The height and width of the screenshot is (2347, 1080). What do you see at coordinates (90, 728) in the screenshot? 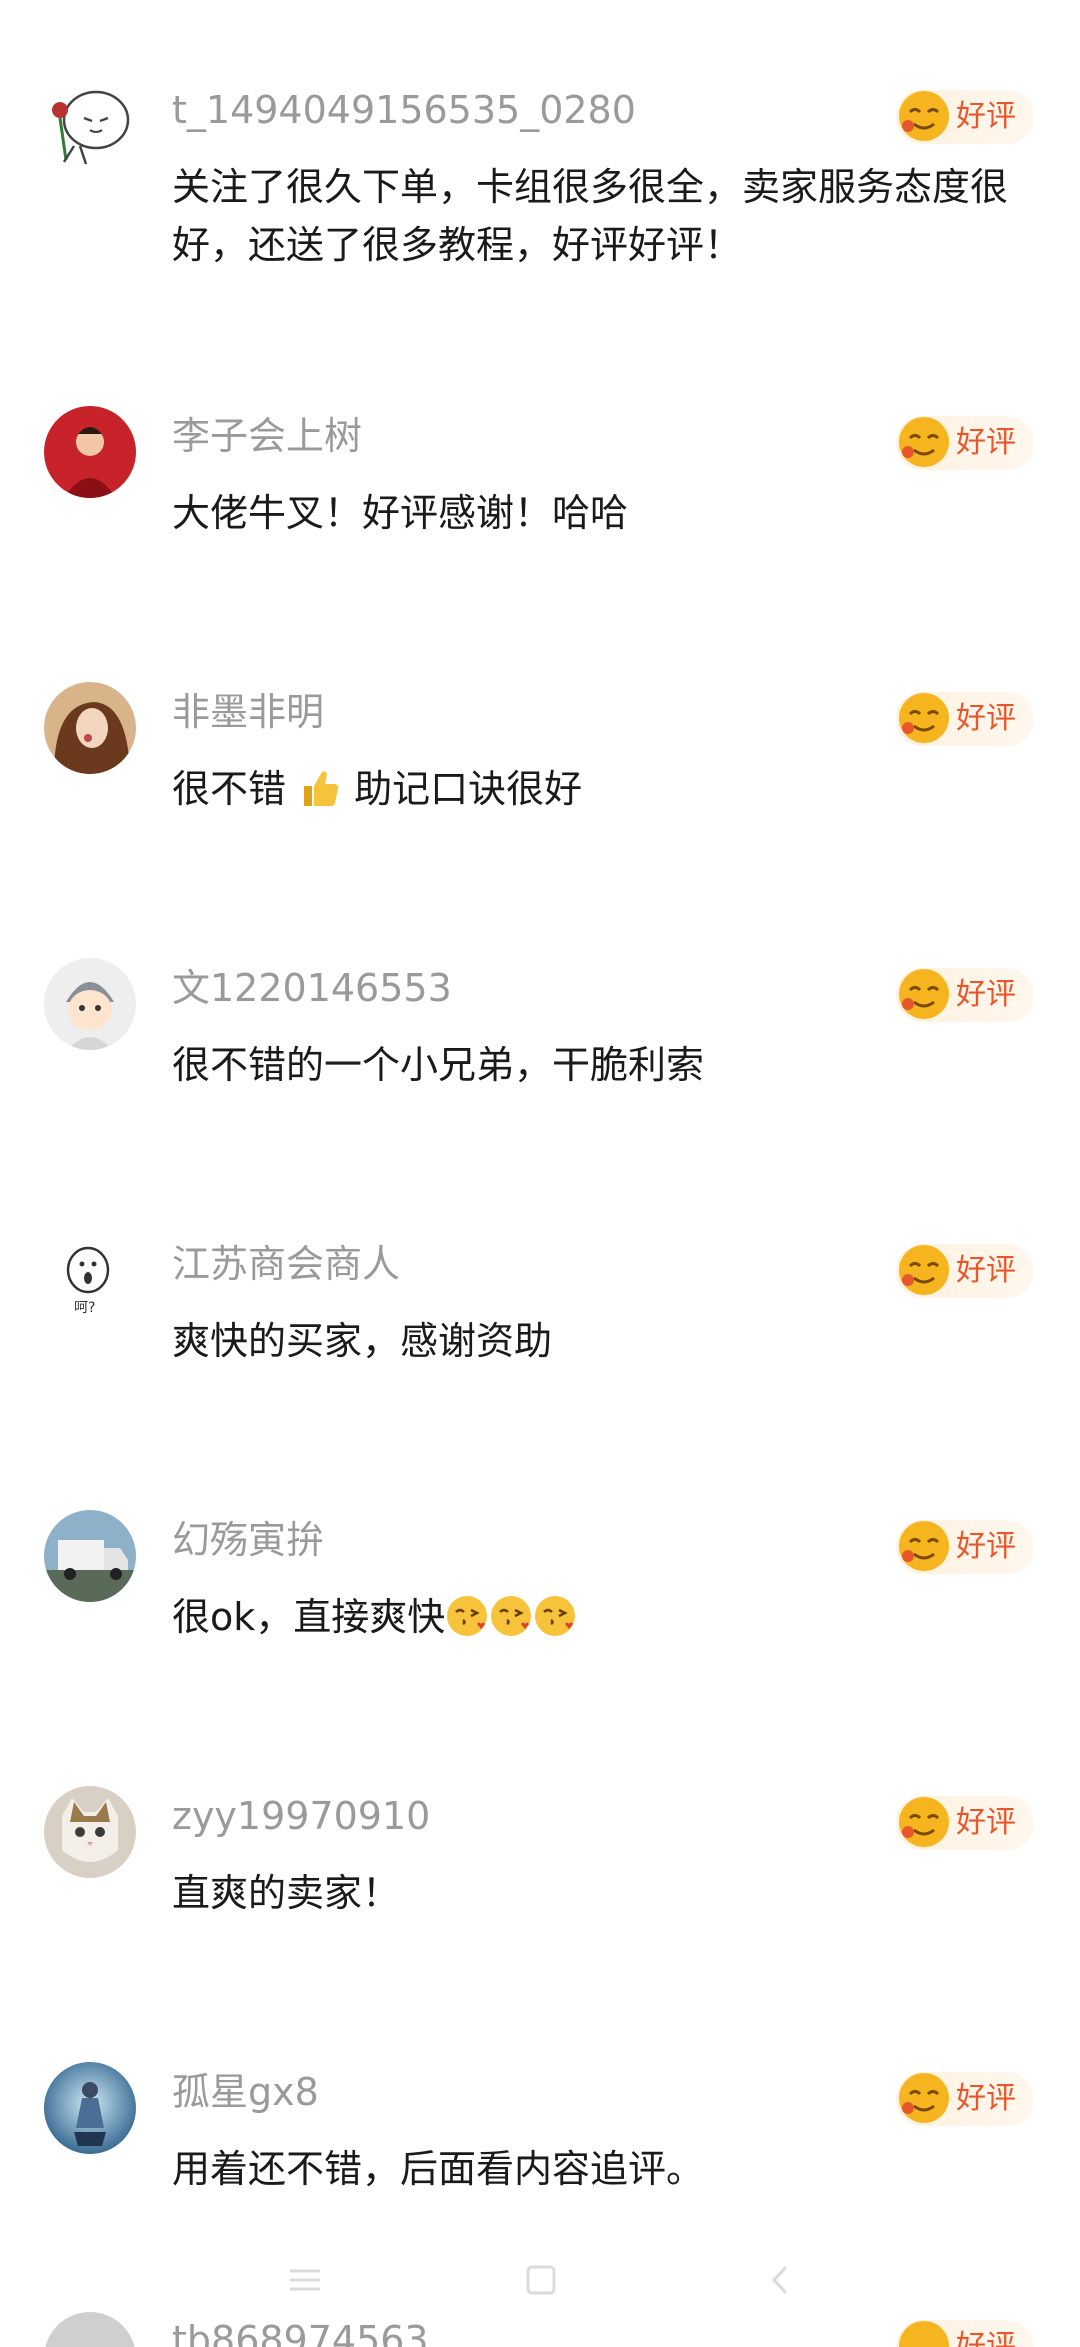
I see `girl-photo-avatar` at bounding box center [90, 728].